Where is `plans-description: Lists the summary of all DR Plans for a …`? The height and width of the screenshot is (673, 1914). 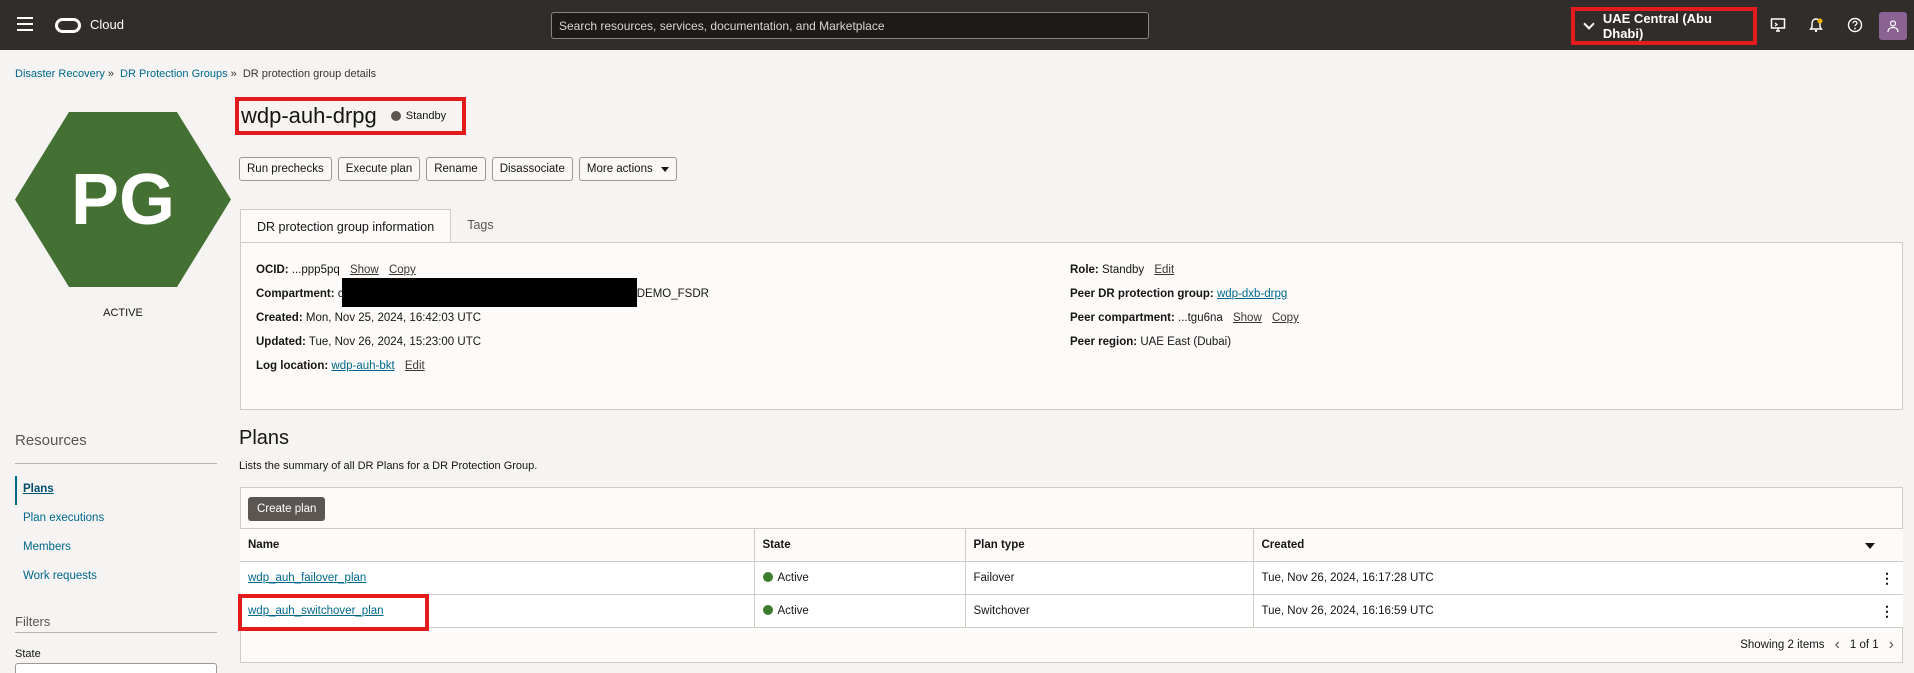 plans-description: Lists the summary of all DR Plans for a … is located at coordinates (388, 466).